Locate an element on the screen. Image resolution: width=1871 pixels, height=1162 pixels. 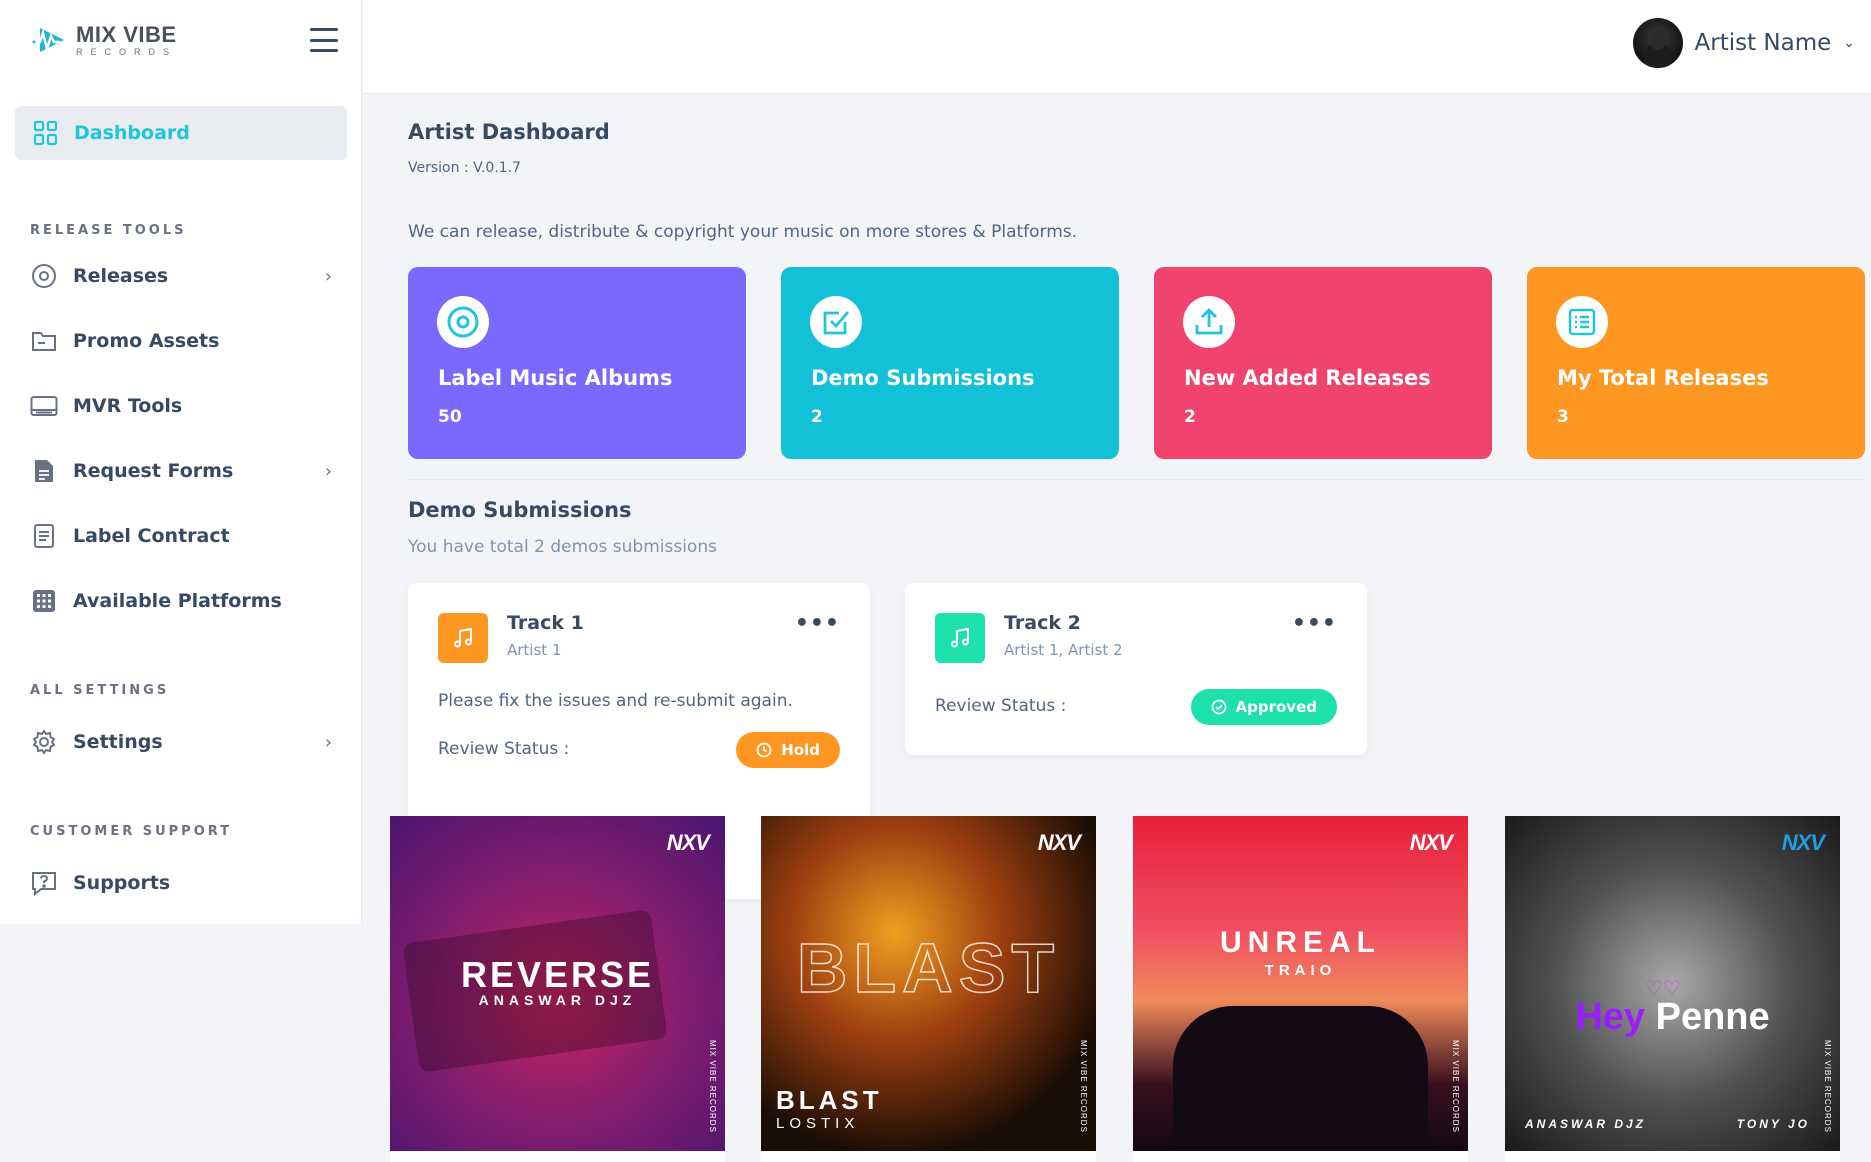
sidebar-item-label-contract: Label Contract is located at coordinates (180, 536).